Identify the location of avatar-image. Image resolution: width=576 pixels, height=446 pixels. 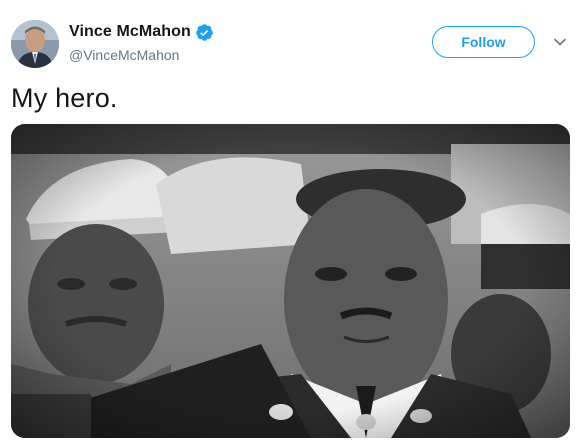
(35, 44).